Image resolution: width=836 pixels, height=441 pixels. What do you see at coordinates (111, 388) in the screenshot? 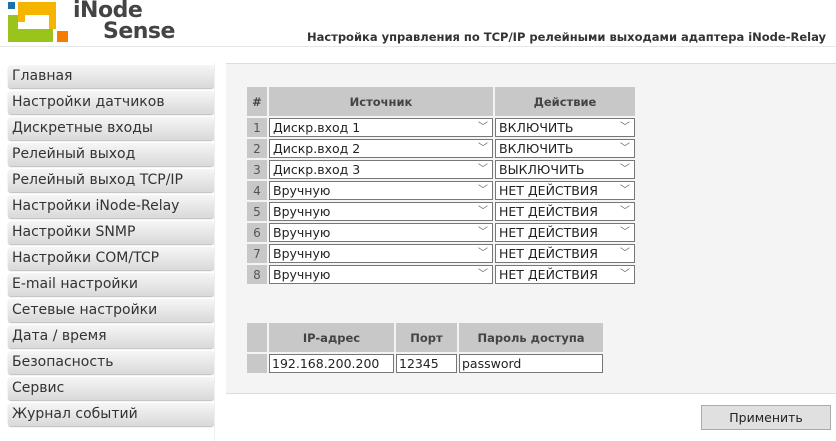
I see `sidebar-item: Сервис` at bounding box center [111, 388].